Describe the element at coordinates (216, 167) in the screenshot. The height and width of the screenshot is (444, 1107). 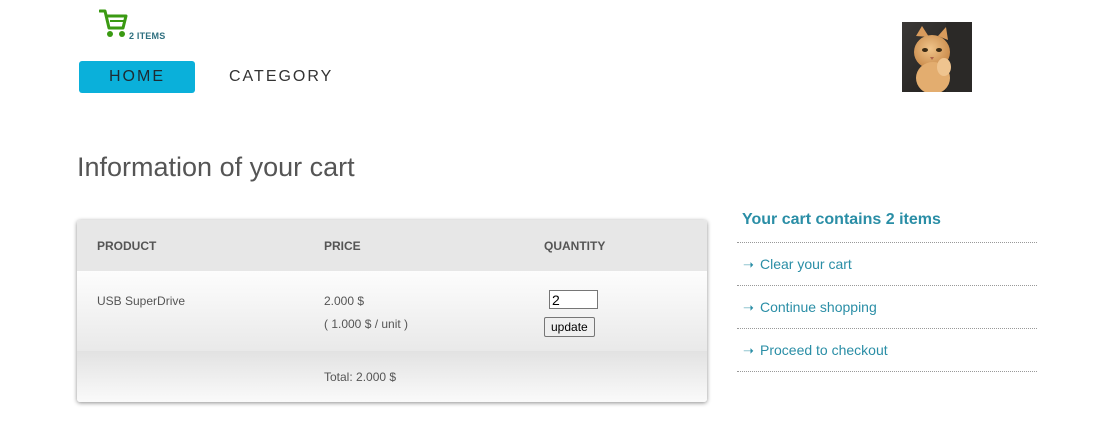
I see `page-title: Information of your cart` at that location.